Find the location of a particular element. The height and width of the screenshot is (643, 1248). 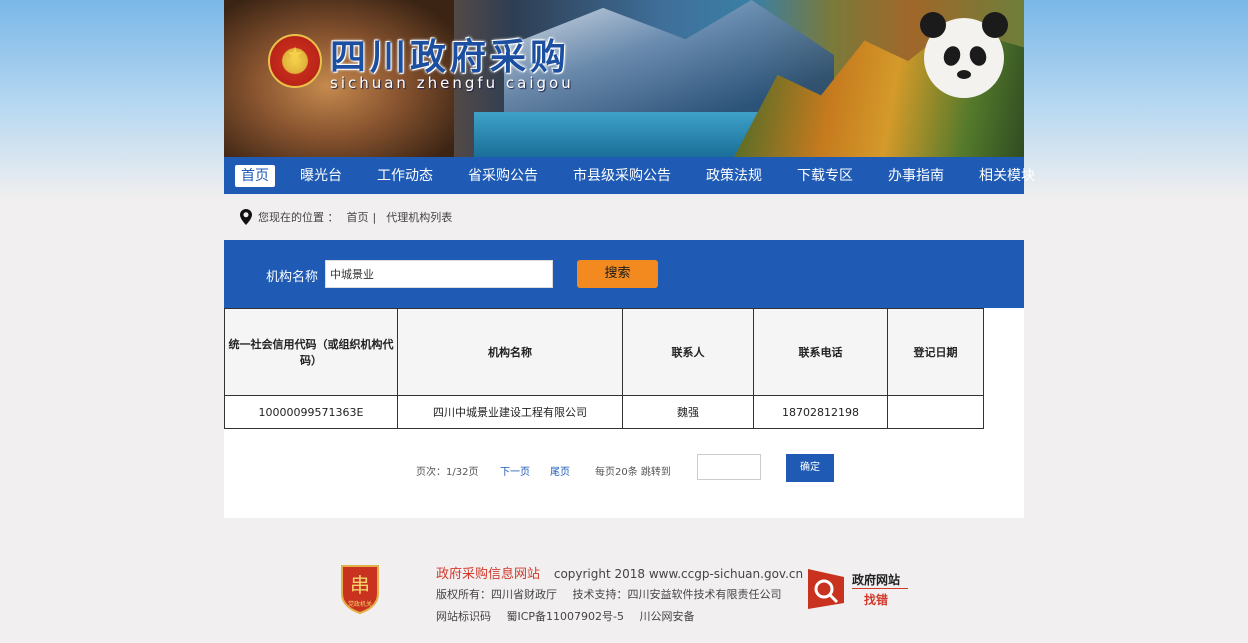

nav-item-modules: 相关模块 is located at coordinates (1007, 176).